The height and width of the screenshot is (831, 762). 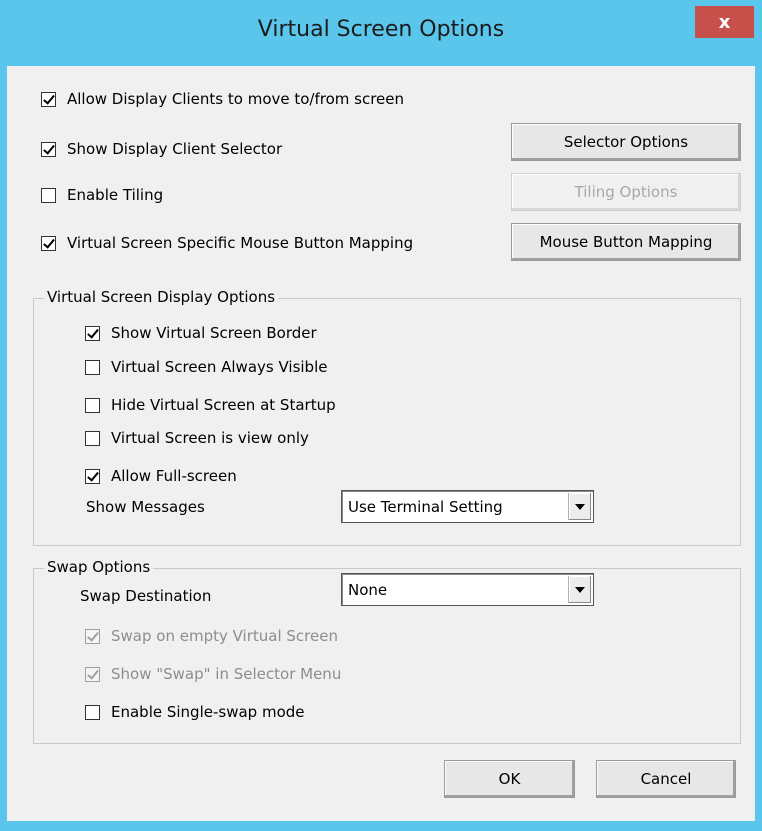 I want to click on cancel-button: Cancel, so click(x=666, y=779).